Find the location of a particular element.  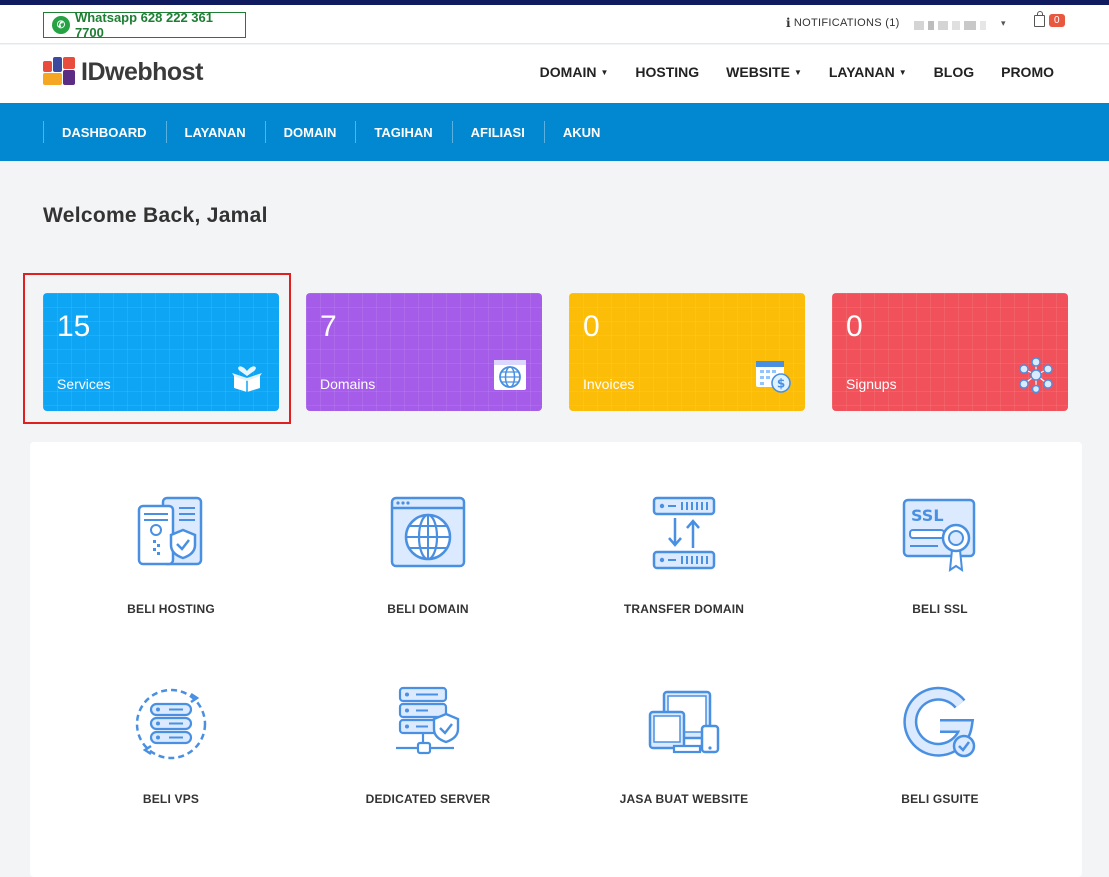

nav-hosting-label: HOSTING is located at coordinates (667, 72).